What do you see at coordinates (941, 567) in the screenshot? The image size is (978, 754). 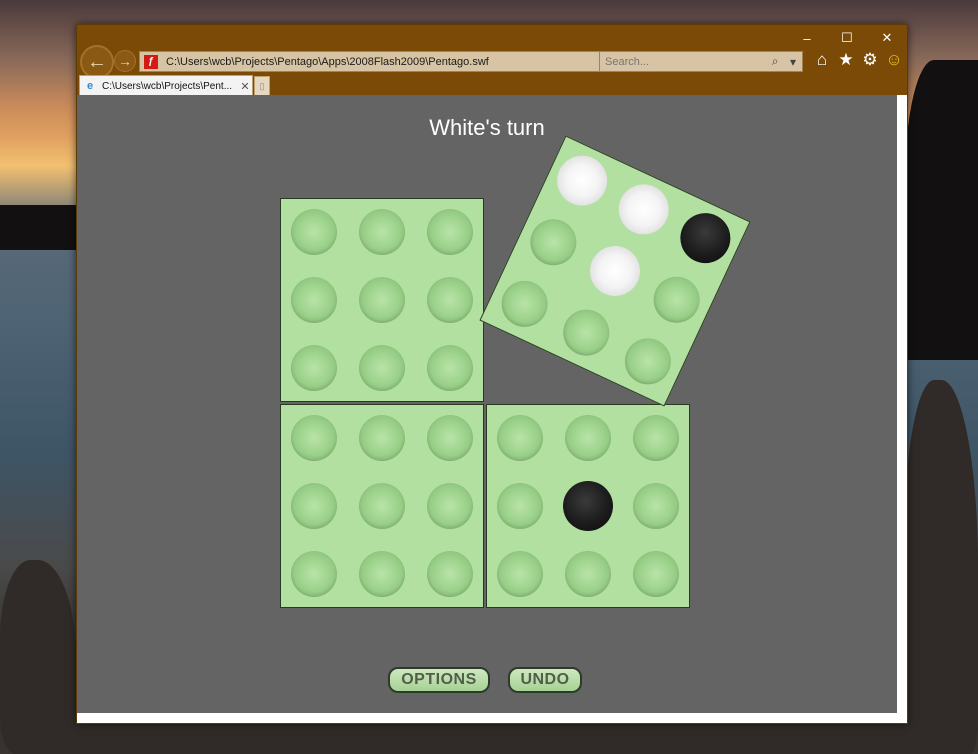 I see `background-rocks-right` at bounding box center [941, 567].